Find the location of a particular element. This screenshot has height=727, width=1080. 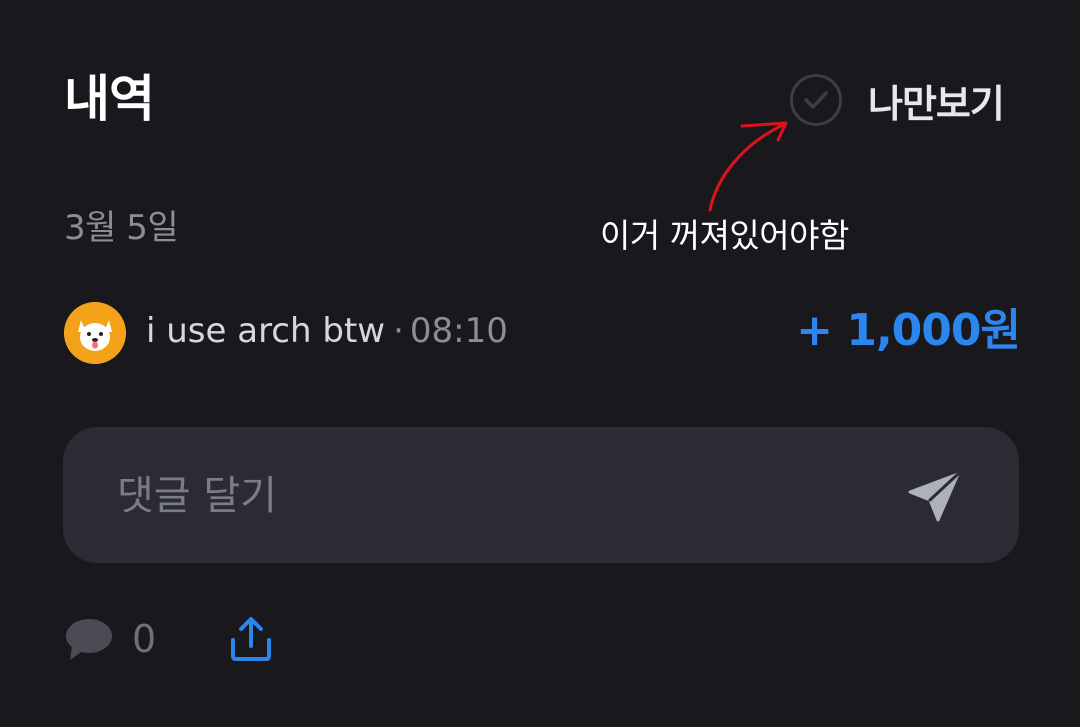

comment-count-button: 0 is located at coordinates (110, 639).